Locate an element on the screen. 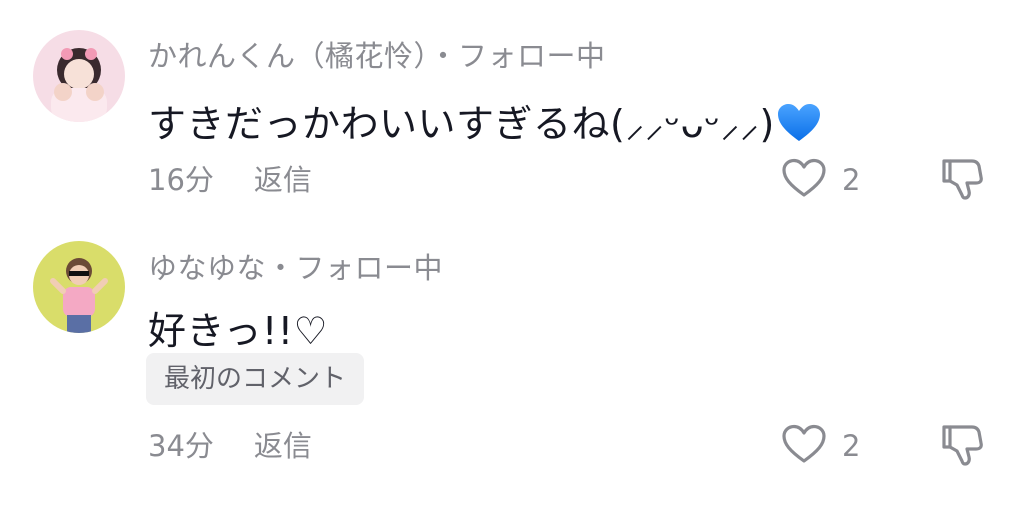 Image resolution: width=1024 pixels, height=529 pixels. comment-text: すきだっかわいいすぎるね(⸝⸝ᵕᴗᵕ⸝⸝) is located at coordinates (484, 122).